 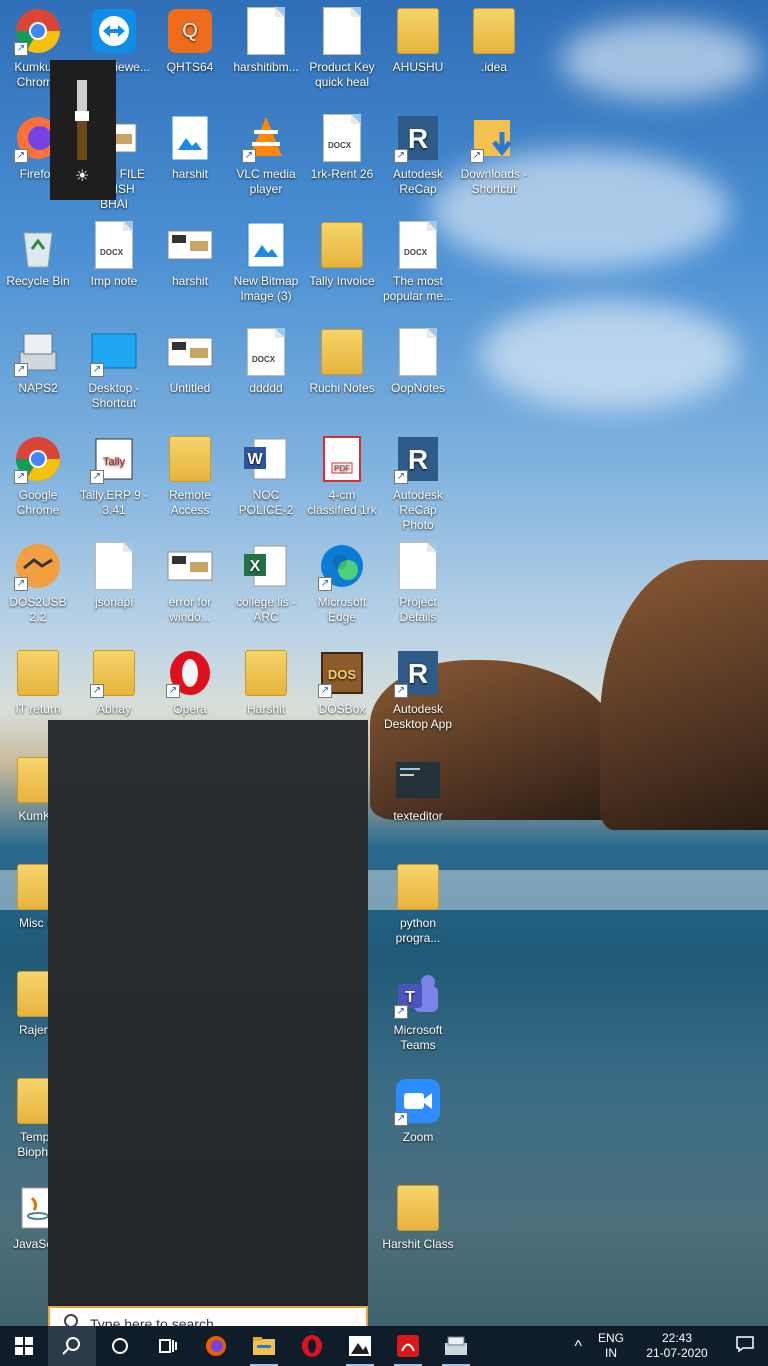 I want to click on edge-icon: ↗, so click(x=342, y=566).